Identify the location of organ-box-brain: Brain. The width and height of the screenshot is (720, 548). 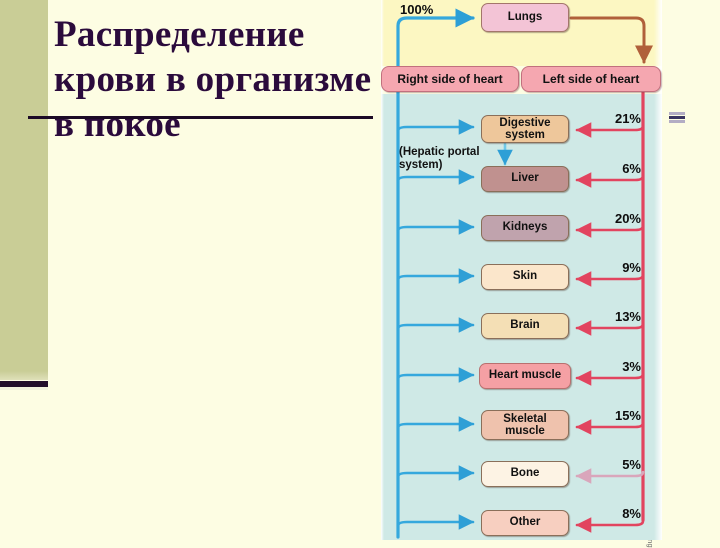
(525, 326).